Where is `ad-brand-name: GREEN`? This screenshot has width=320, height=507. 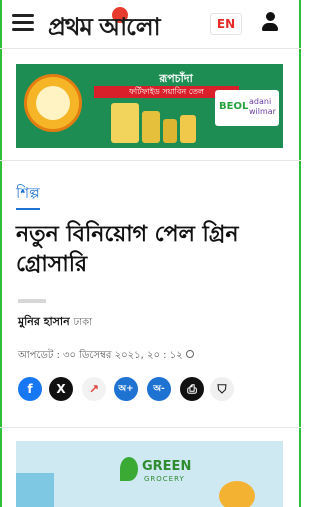 ad-brand-name: GREEN is located at coordinates (167, 466).